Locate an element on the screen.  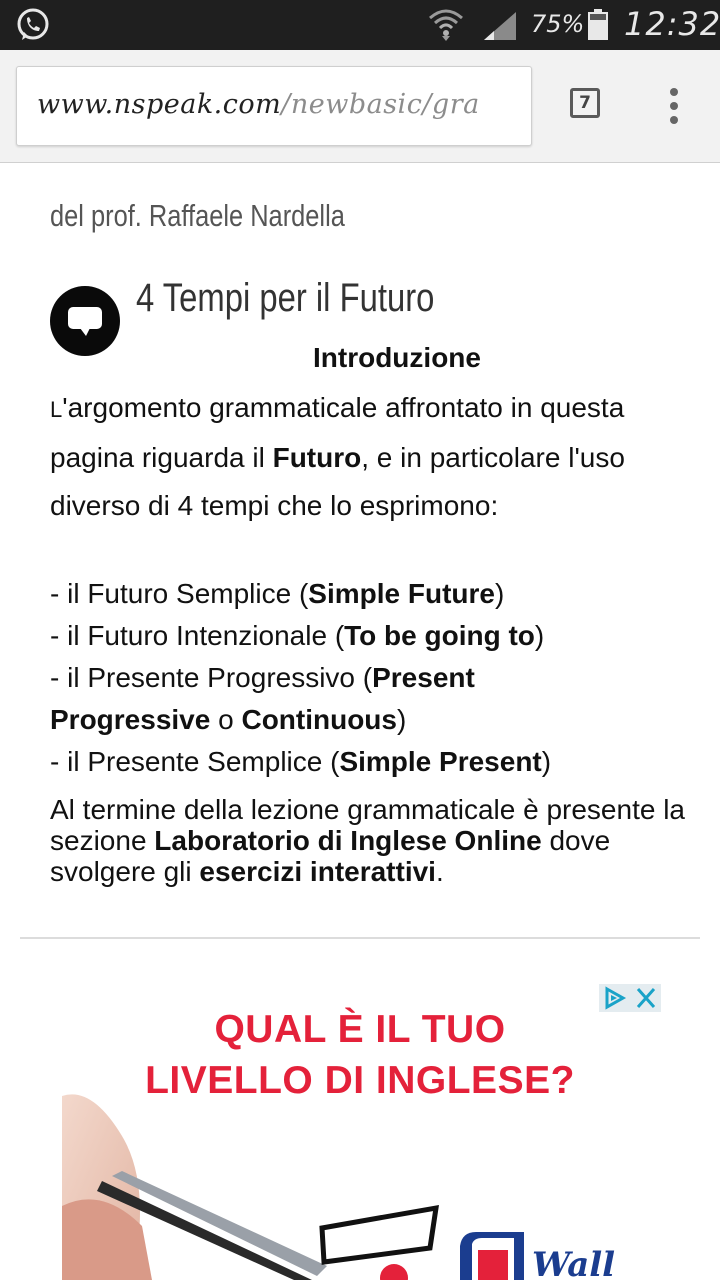
svg-text: Wall is located at coordinates (573, 1262).